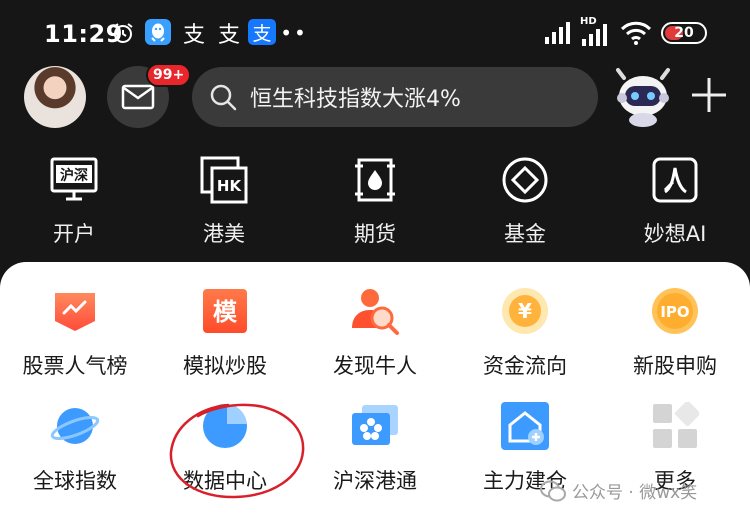  I want to click on grid-item-global-index: 全球指数, so click(75, 448).